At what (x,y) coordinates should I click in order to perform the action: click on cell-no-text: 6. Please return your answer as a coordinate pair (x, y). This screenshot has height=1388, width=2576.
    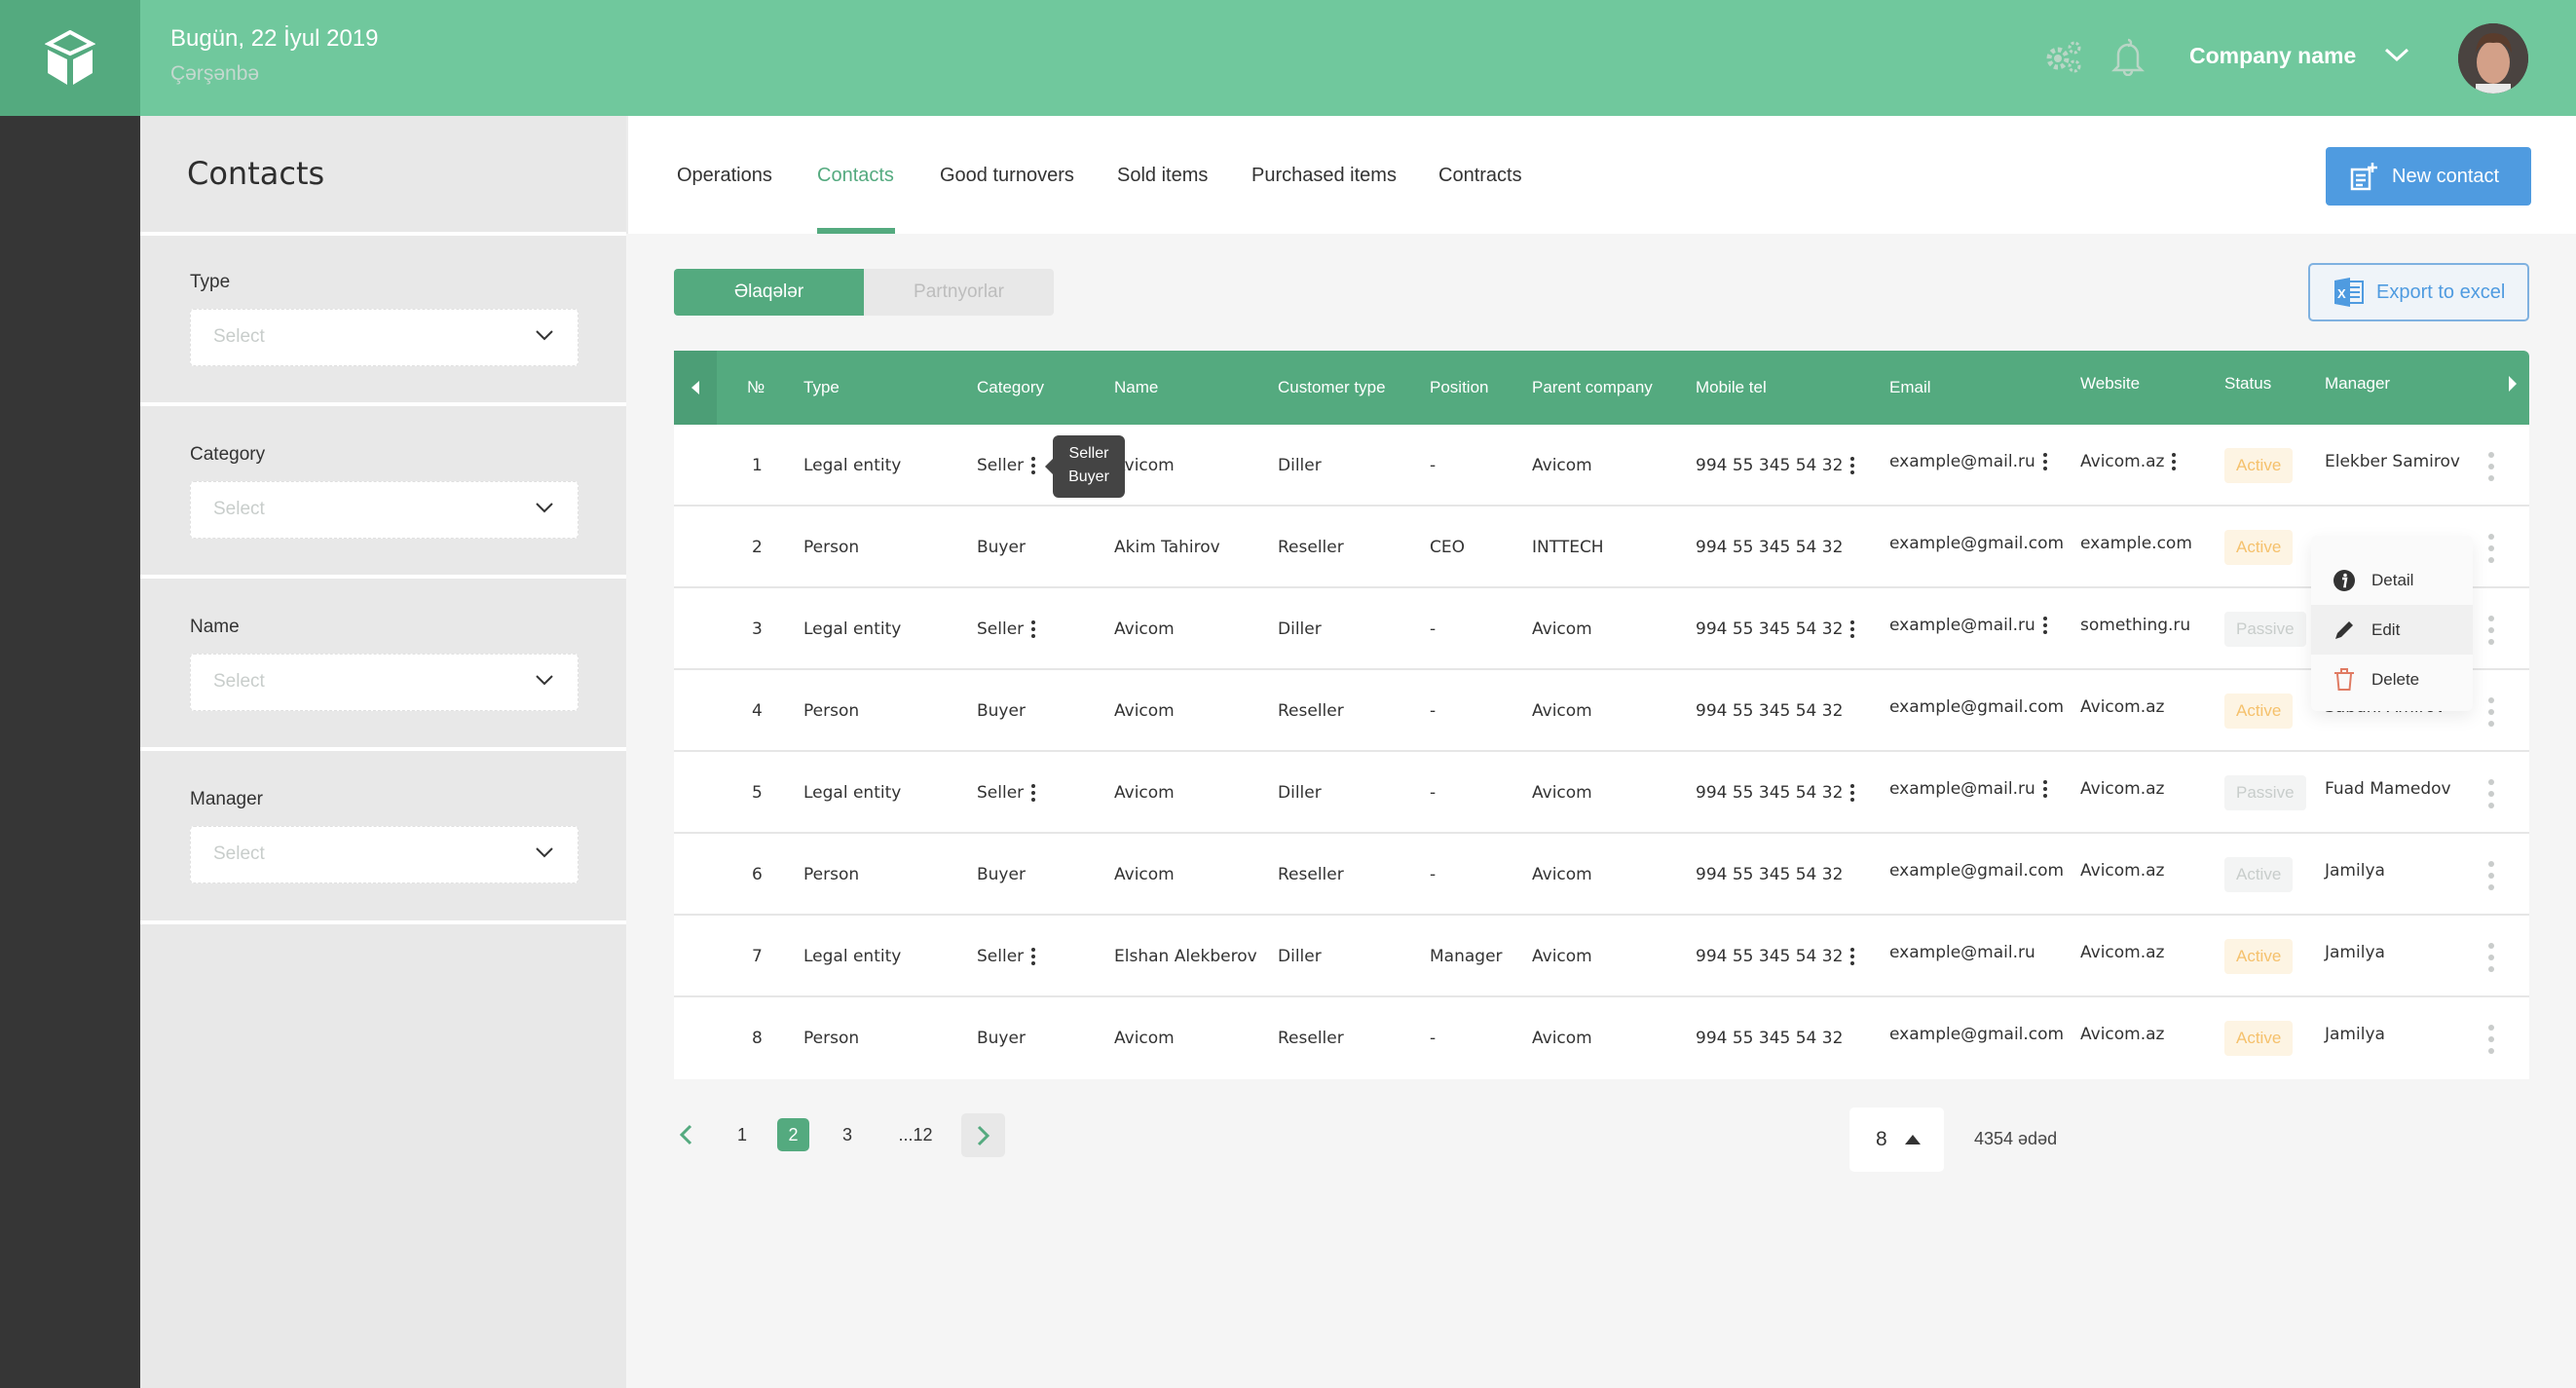
    Looking at the image, I should click on (757, 874).